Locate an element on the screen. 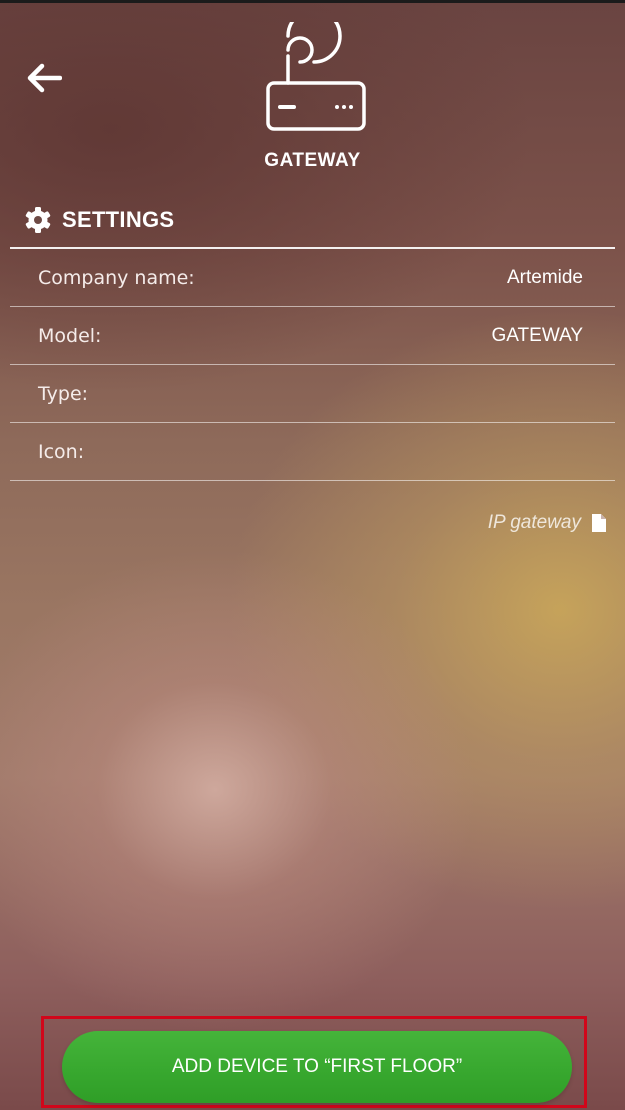  arrow-left-icon is located at coordinates (44, 78).